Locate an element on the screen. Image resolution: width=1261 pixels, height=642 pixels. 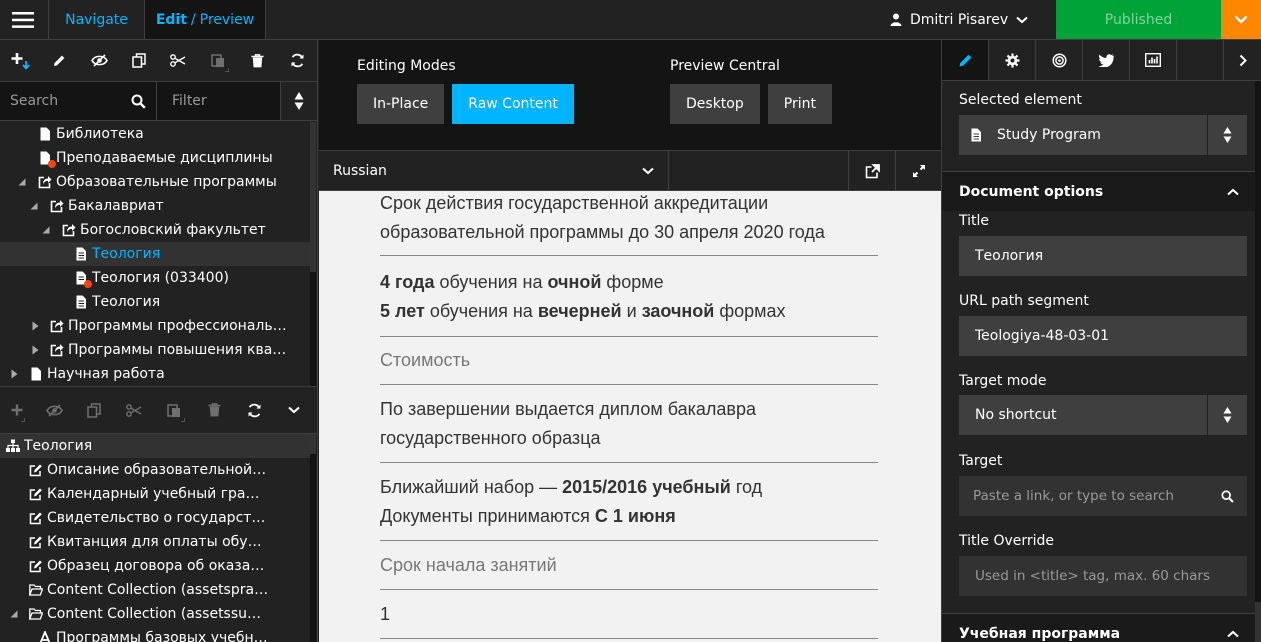
selected-element-select: Study Program is located at coordinates (1103, 135).